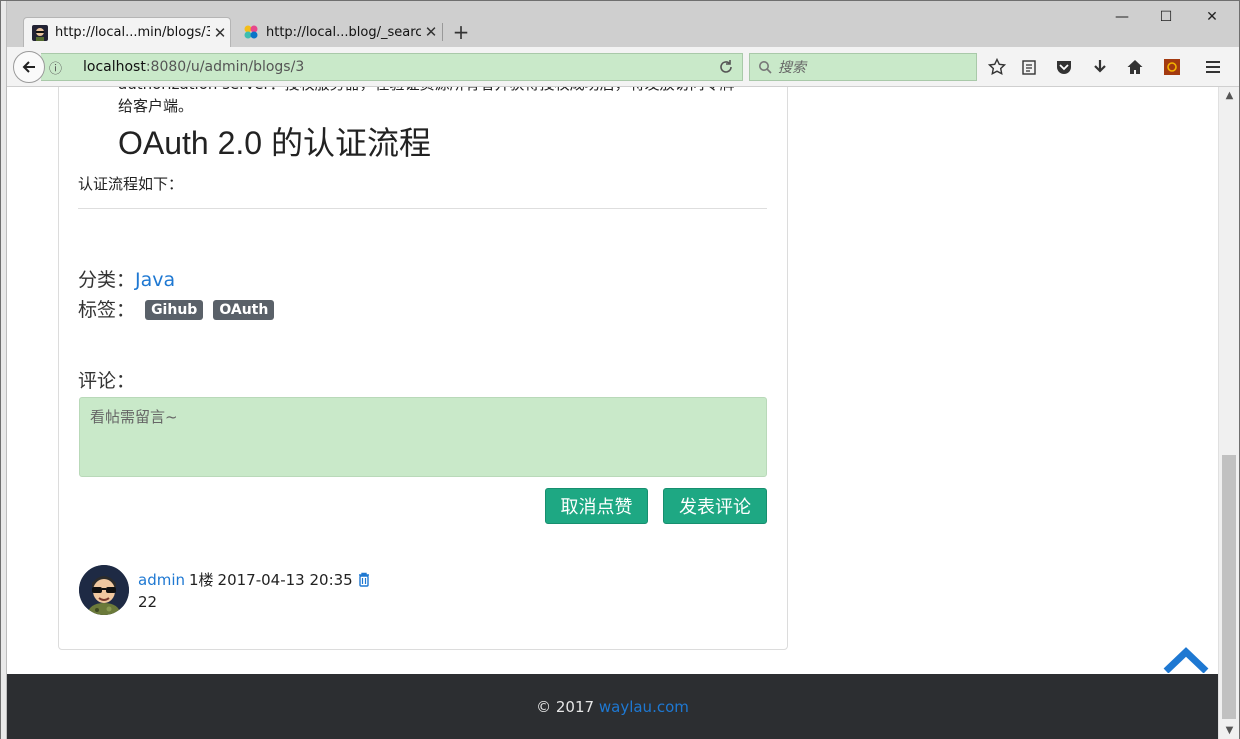 The height and width of the screenshot is (739, 1240). Describe the element at coordinates (1166, 17) in the screenshot. I see `maximize-button: ☐` at that location.